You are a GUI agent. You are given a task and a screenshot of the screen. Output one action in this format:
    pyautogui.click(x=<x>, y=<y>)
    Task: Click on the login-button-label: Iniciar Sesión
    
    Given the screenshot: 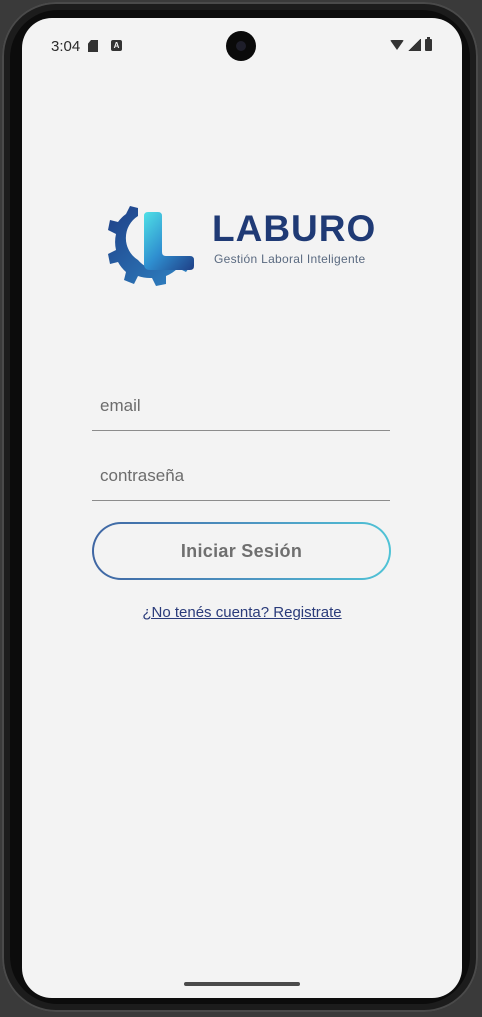 What is the action you would take?
    pyautogui.click(x=241, y=551)
    